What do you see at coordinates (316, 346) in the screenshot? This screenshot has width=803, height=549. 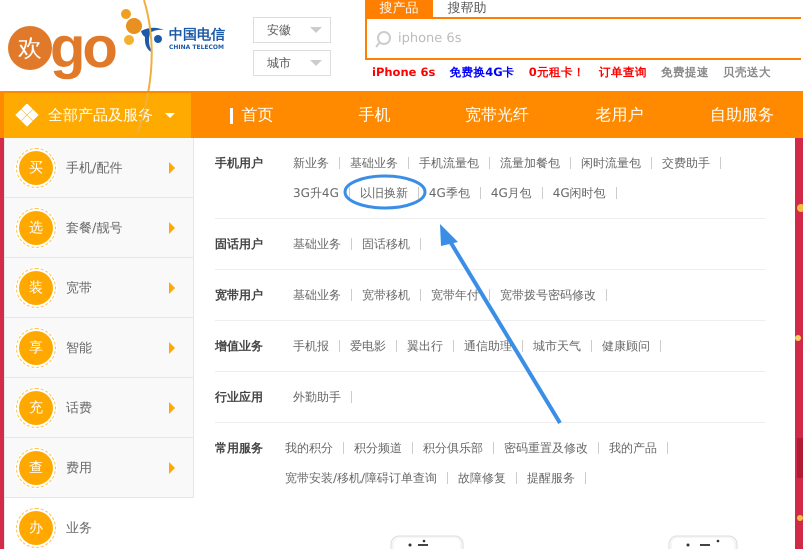 I see `service-link: 手机报` at bounding box center [316, 346].